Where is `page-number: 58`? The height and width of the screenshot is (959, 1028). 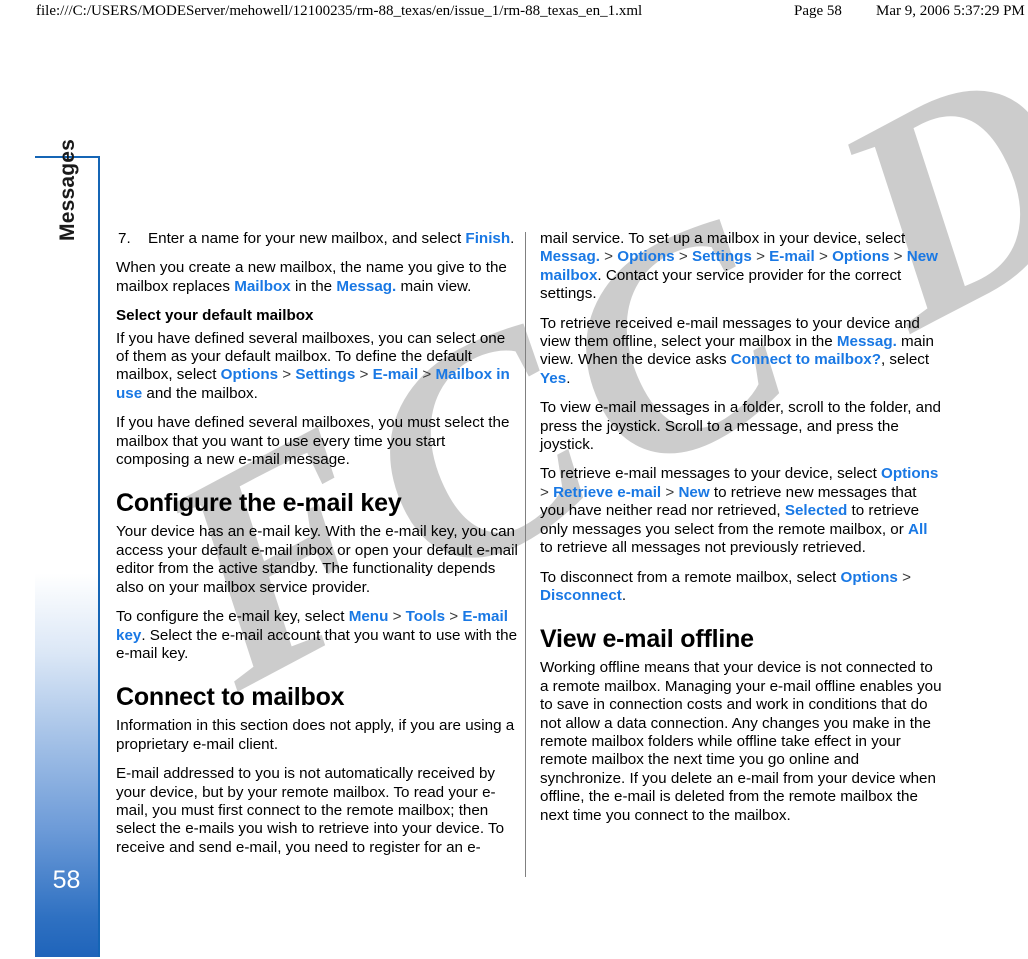
page-number: 58 is located at coordinates (66, 880).